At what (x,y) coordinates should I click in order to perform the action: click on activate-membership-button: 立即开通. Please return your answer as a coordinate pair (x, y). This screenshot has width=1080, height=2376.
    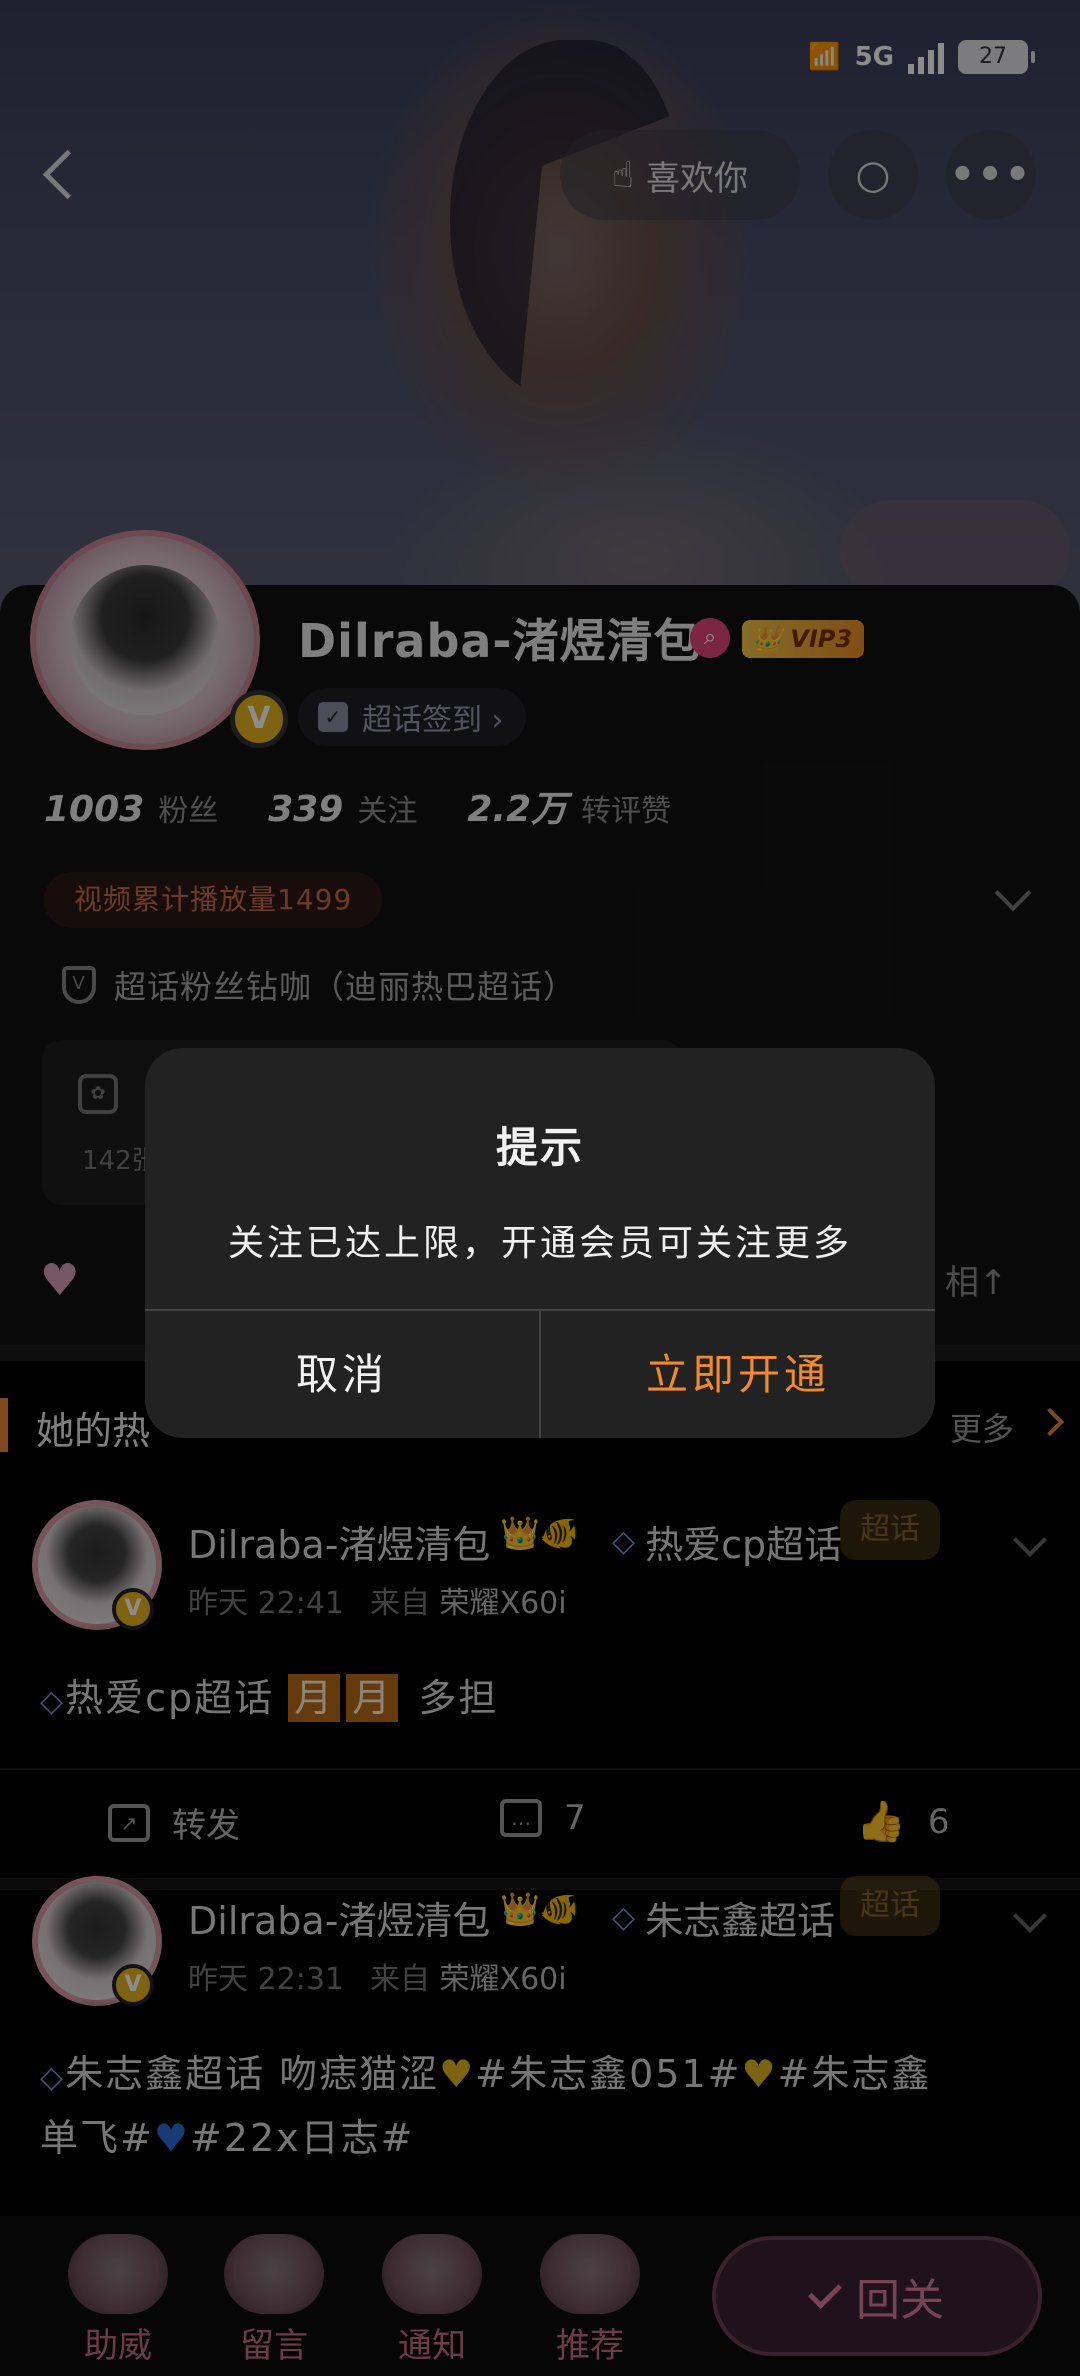
    Looking at the image, I should click on (738, 1374).